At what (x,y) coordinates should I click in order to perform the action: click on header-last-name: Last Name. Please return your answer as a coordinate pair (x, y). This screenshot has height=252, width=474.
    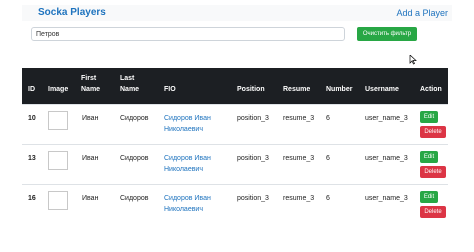
    Looking at the image, I should click on (130, 84).